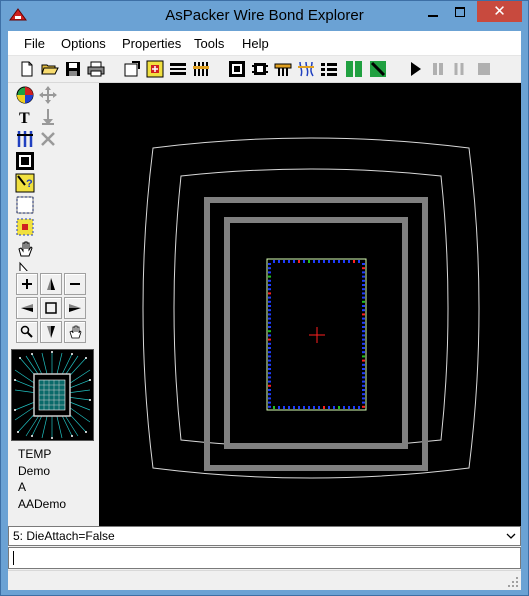 The height and width of the screenshot is (596, 529). What do you see at coordinates (461, 69) in the screenshot?
I see `step-button` at bounding box center [461, 69].